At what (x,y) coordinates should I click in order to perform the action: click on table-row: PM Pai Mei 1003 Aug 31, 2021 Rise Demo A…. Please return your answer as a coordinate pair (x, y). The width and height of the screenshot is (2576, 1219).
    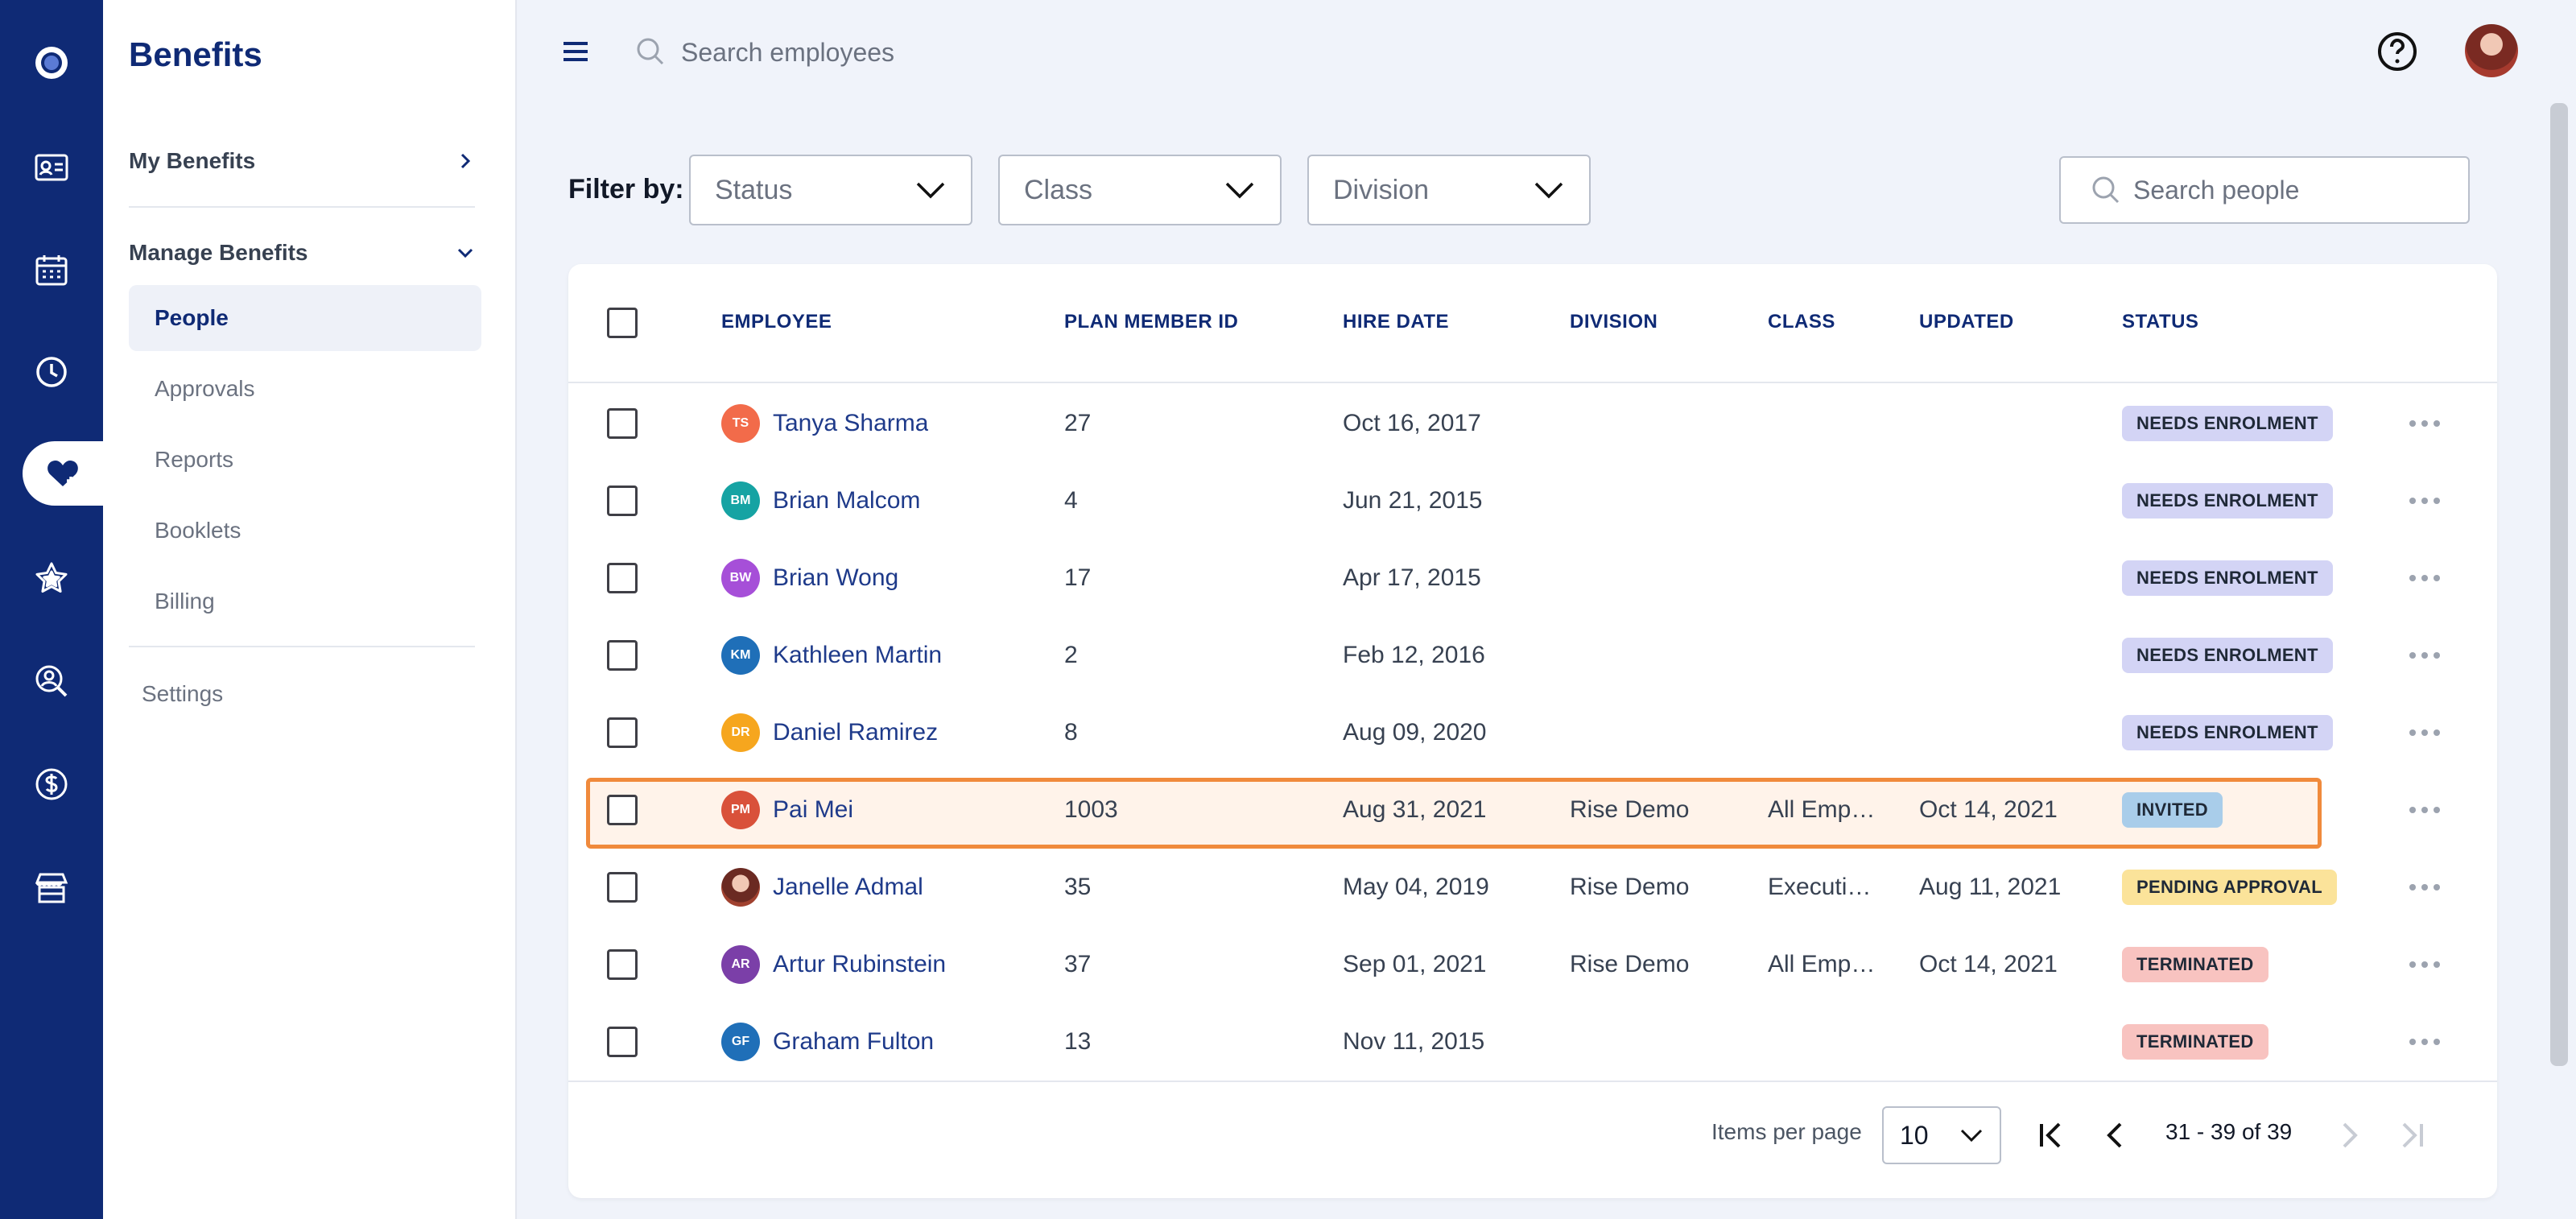
    Looking at the image, I should click on (1532, 810).